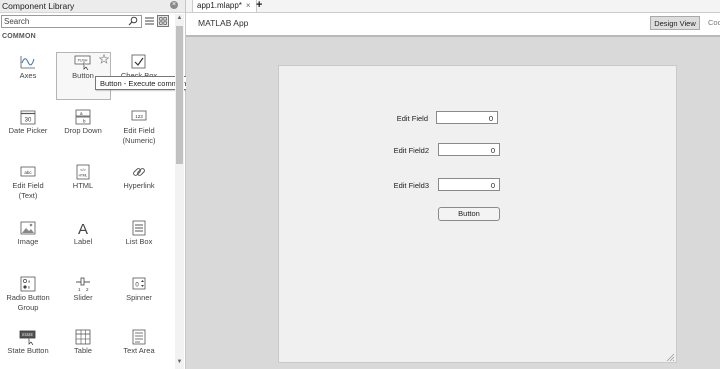  I want to click on component-html: </> HTML HTML, so click(83, 177).